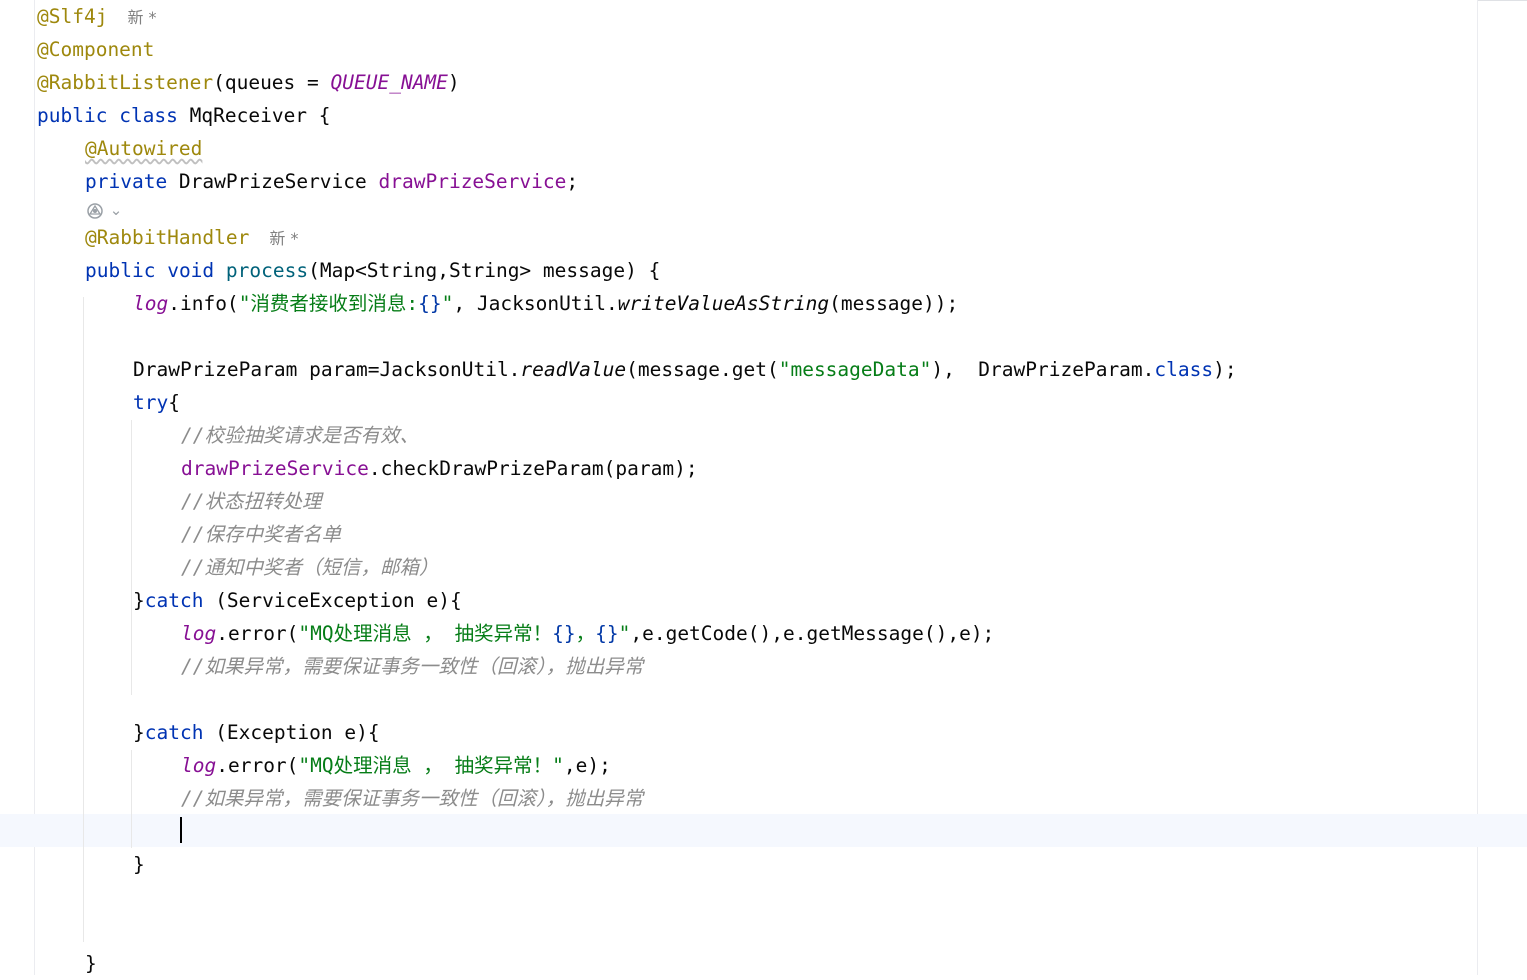 The width and height of the screenshot is (1527, 980). I want to click on code-text: {, so click(174, 402).